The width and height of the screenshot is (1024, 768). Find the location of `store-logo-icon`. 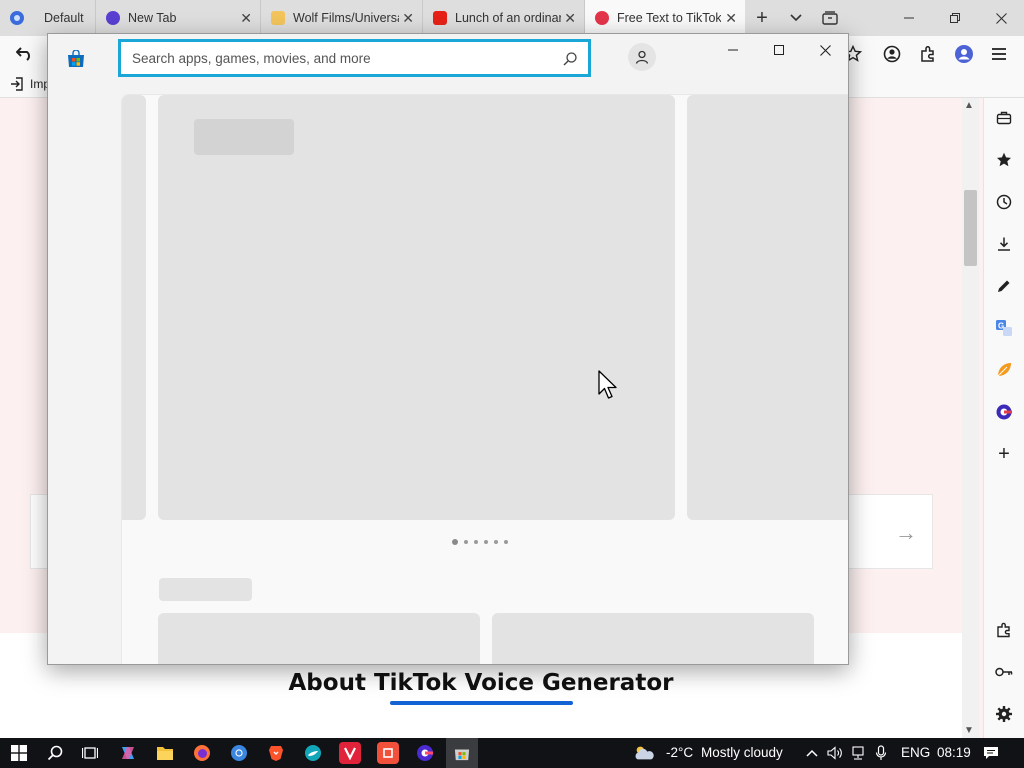

store-logo-icon is located at coordinates (76, 58).